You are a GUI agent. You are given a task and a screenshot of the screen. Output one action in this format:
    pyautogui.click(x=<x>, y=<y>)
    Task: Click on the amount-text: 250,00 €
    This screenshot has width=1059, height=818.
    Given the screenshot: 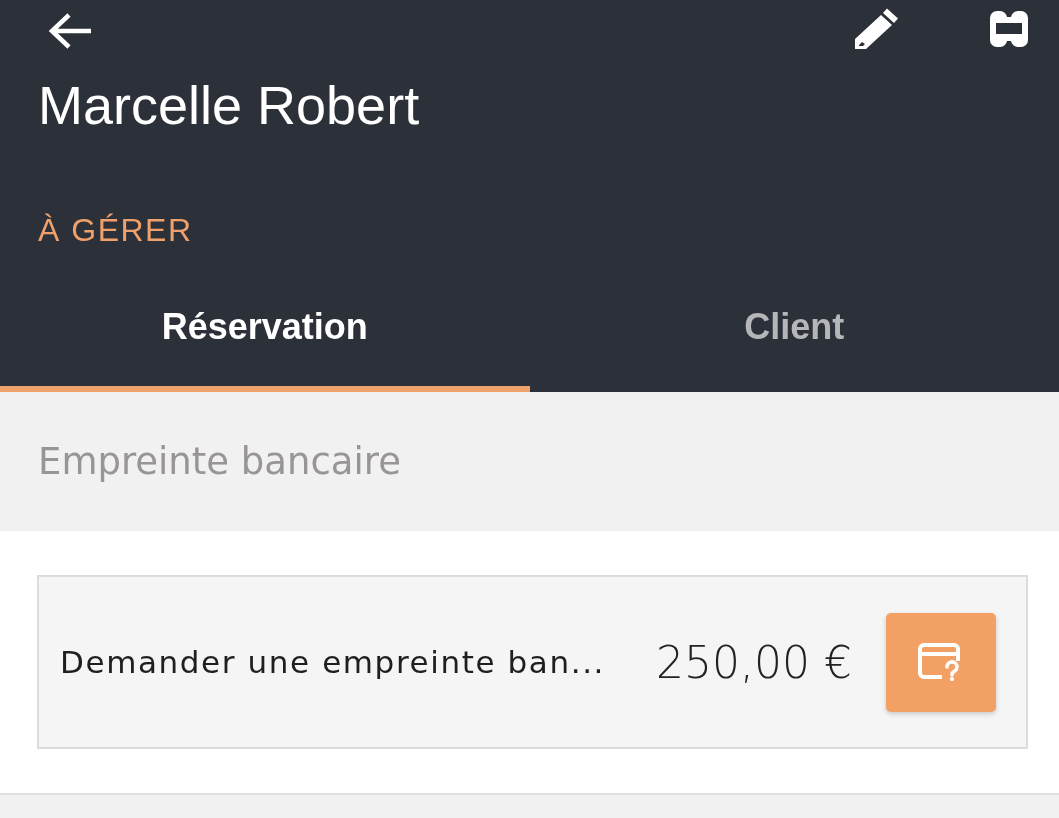 What is the action you would take?
    pyautogui.click(x=754, y=662)
    